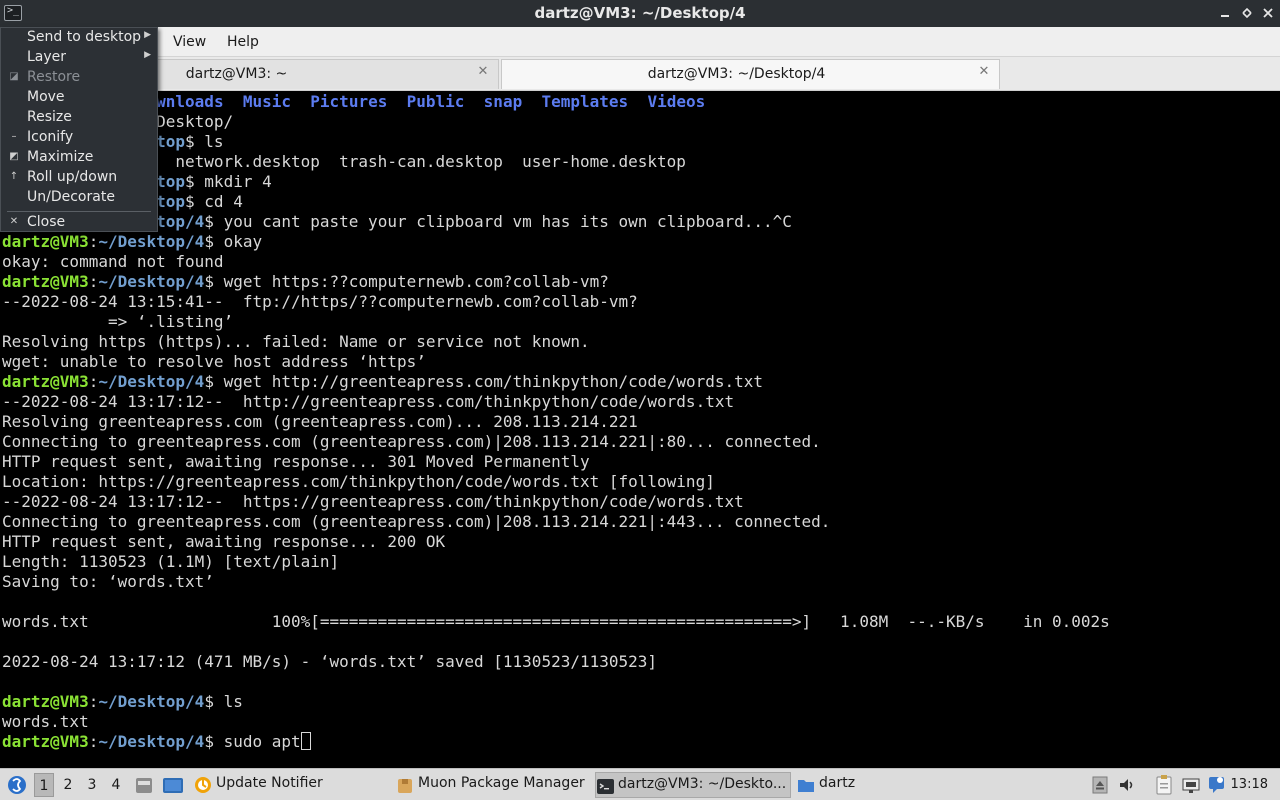 This screenshot has height=800, width=1280. I want to click on clock: 13:18, so click(1249, 784).